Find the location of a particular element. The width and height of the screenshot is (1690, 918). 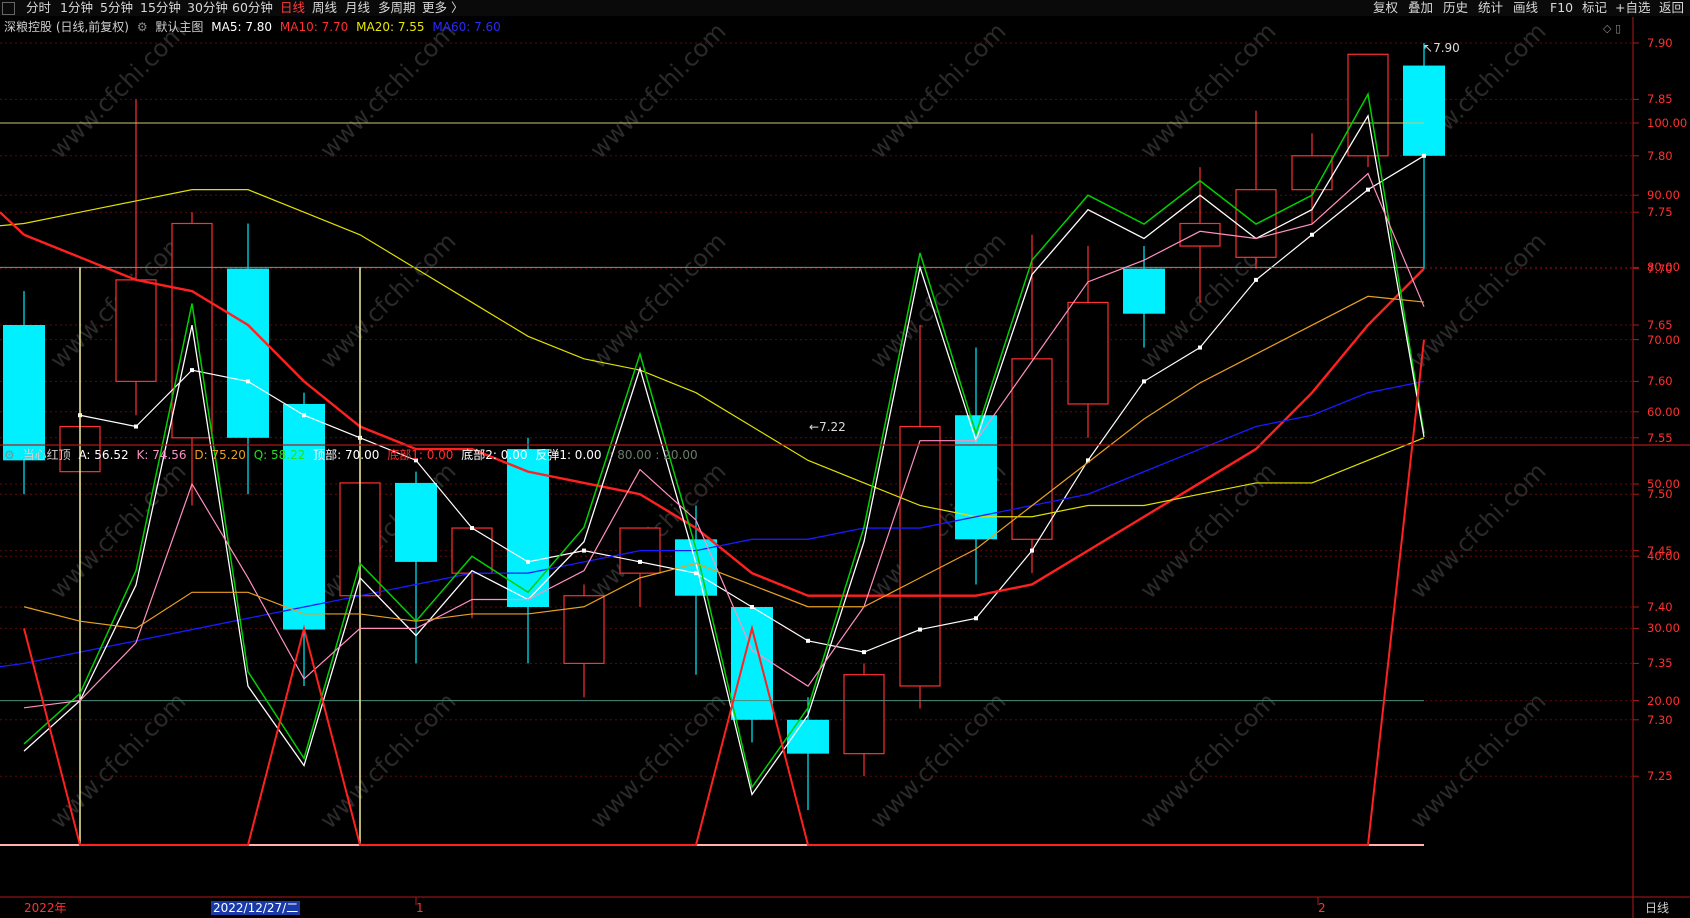

ma5-label: MA5: 7.80 is located at coordinates (242, 27).